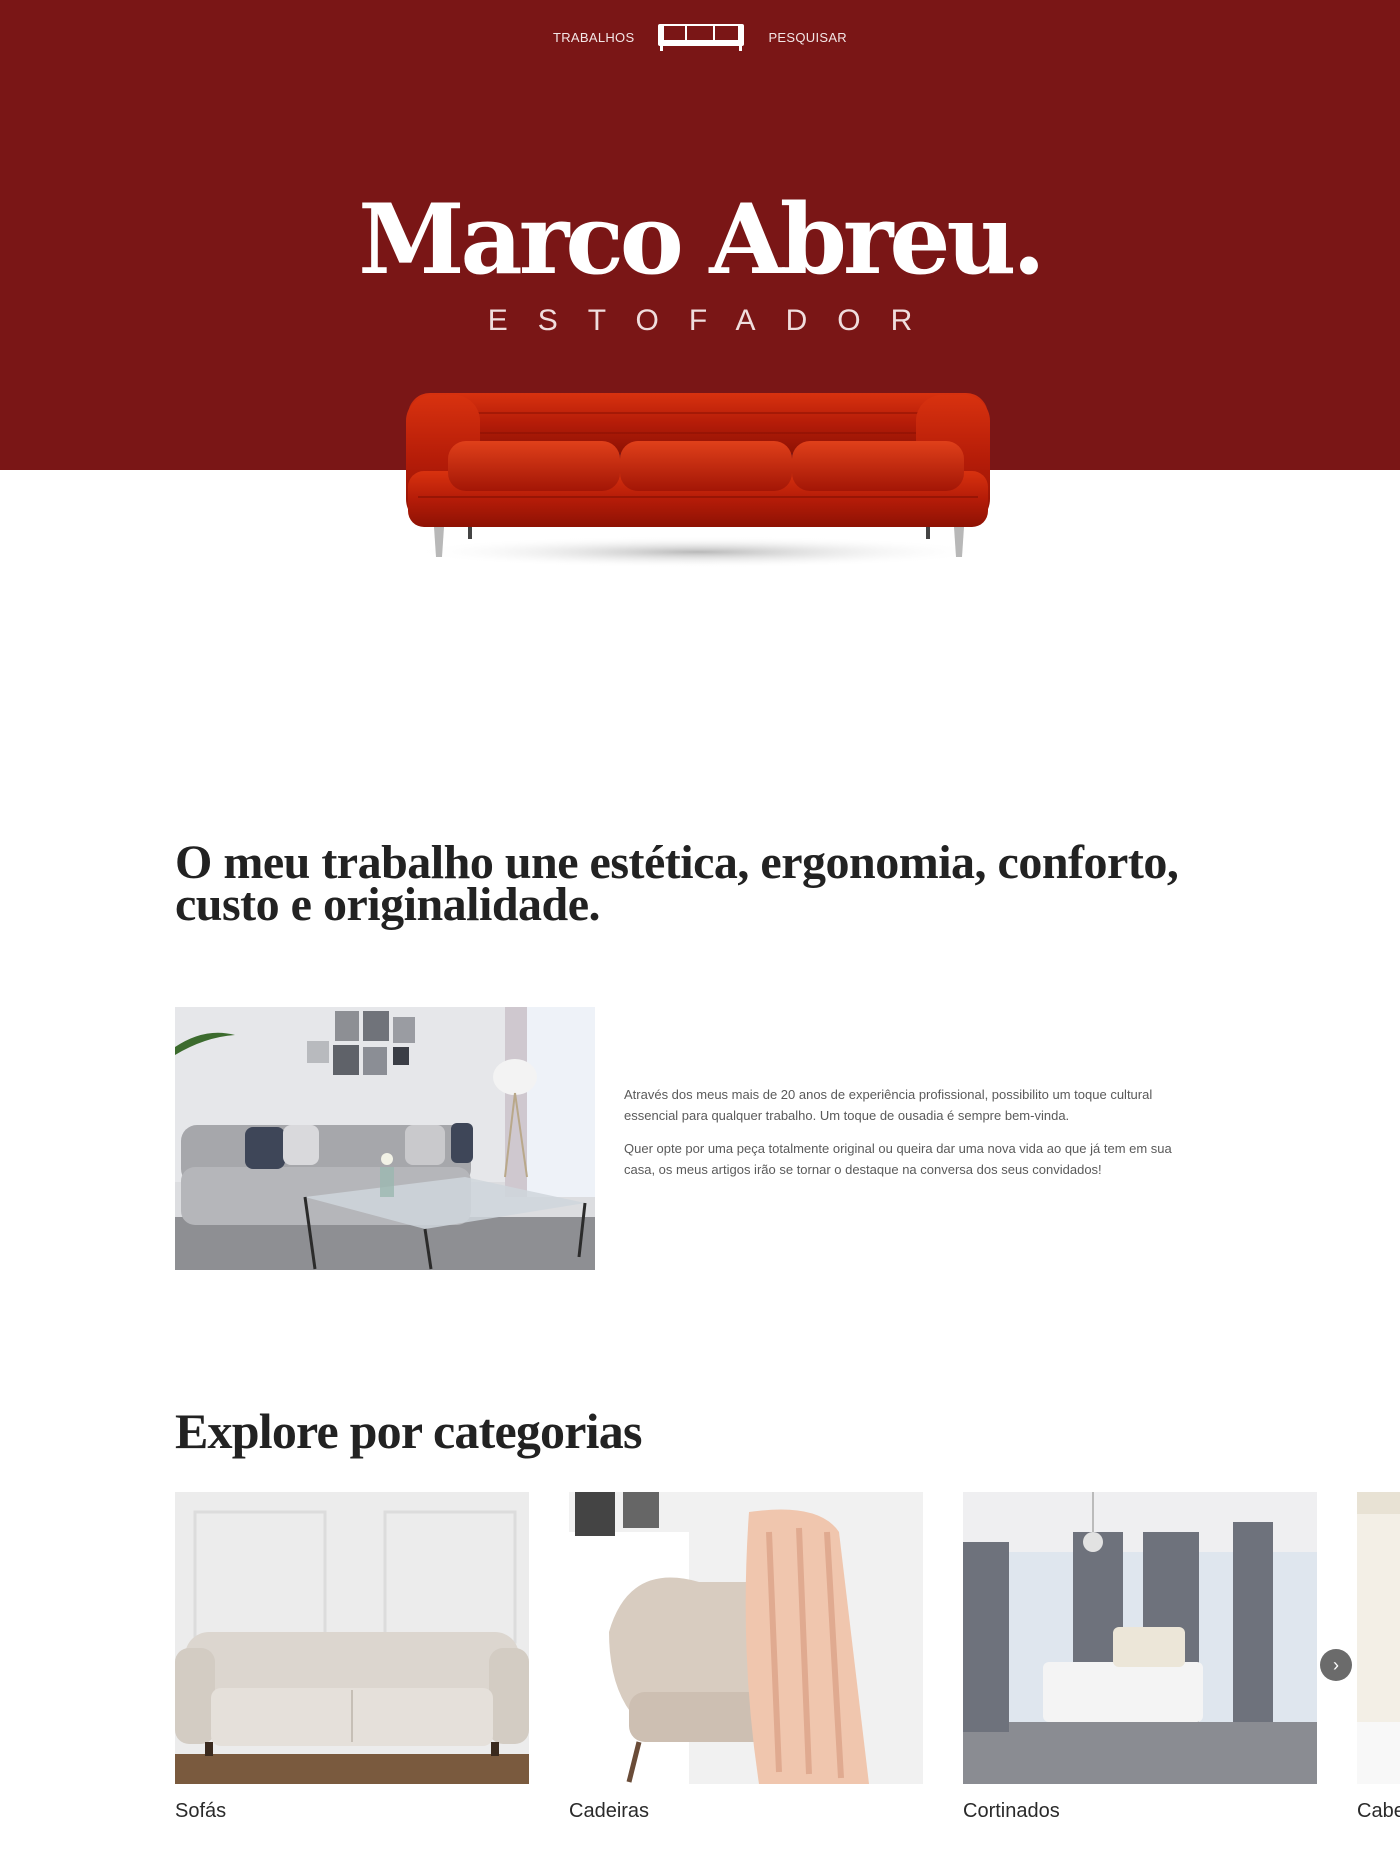  I want to click on nav-link-pesquisar: PESQUISAR, so click(807, 37).